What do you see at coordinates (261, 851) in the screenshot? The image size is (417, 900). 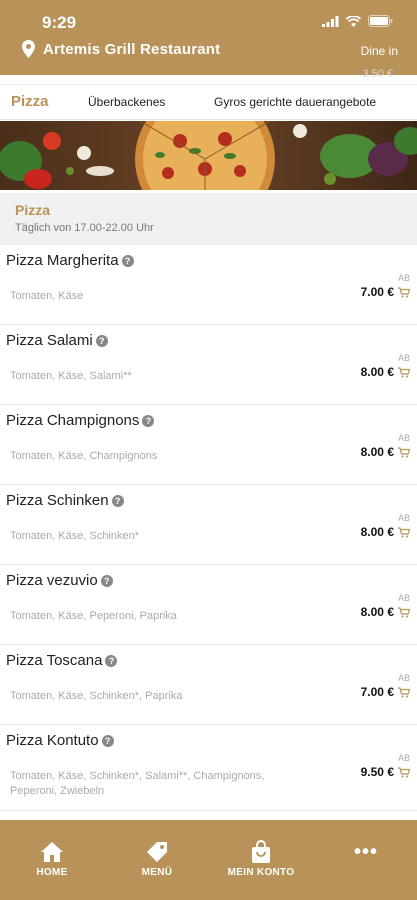 I see `bag-icon` at bounding box center [261, 851].